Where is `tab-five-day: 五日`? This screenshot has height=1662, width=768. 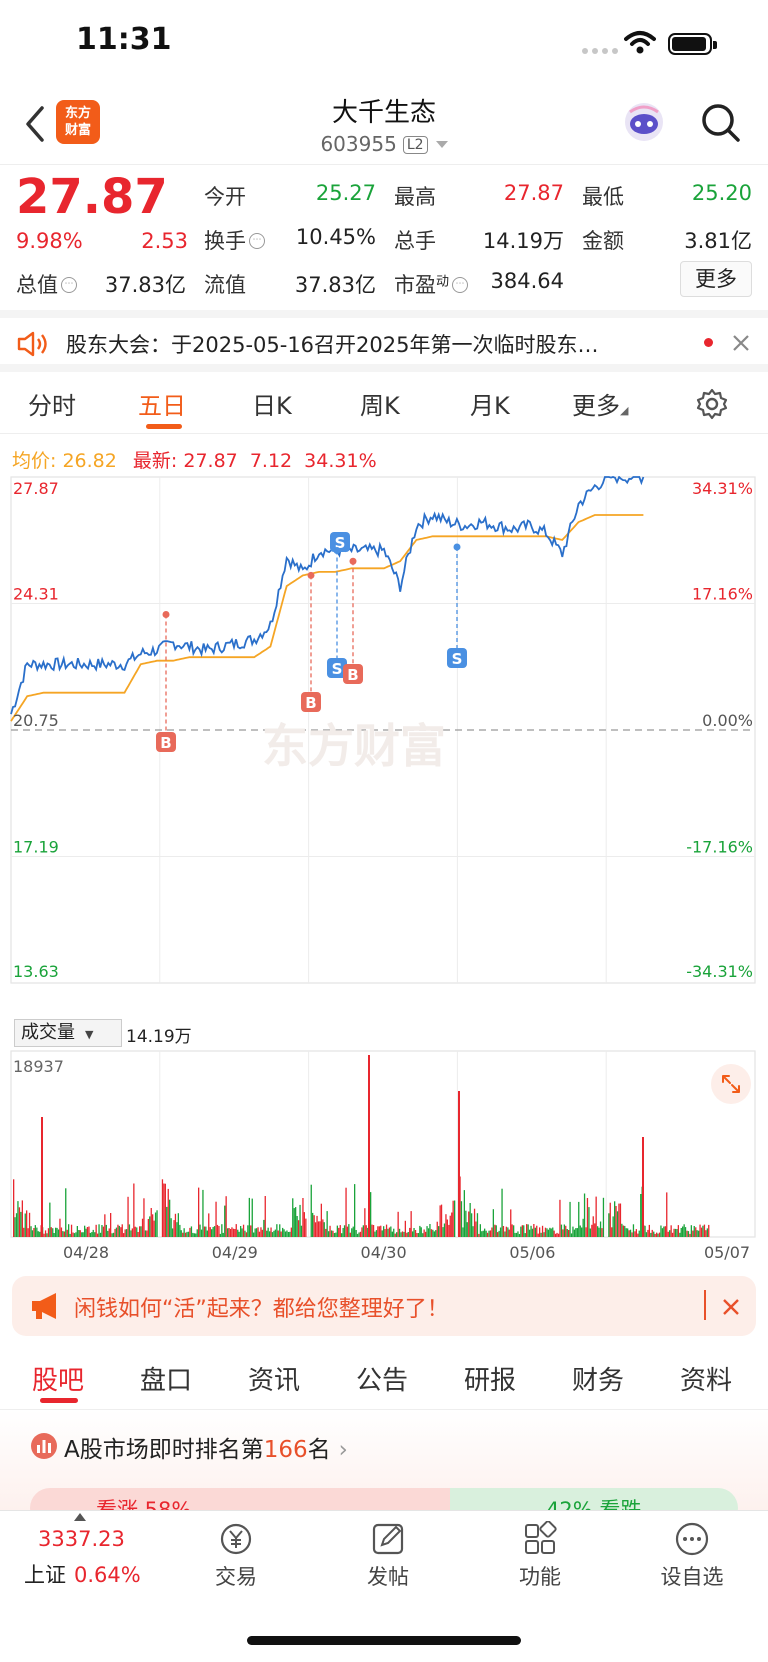
tab-five-day: 五日 is located at coordinates (162, 403).